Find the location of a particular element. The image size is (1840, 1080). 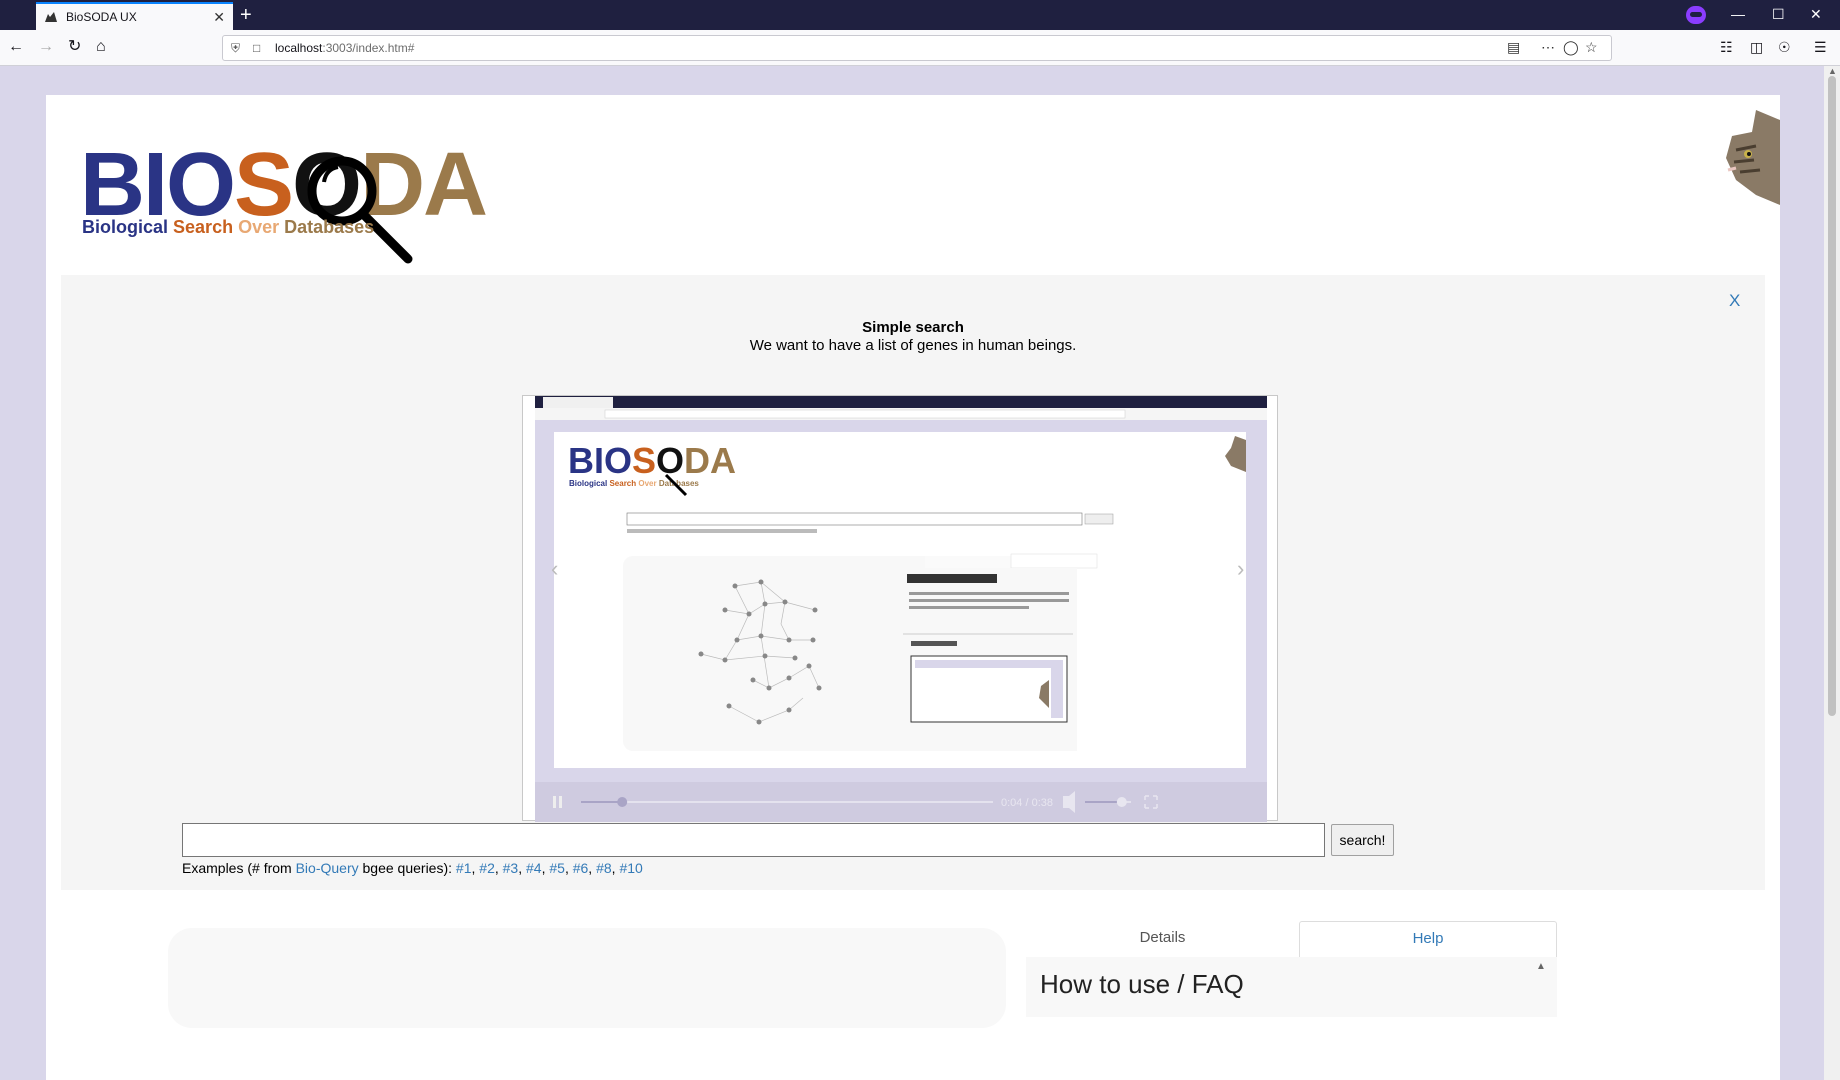

shield-icon: ⛨ is located at coordinates (235, 48).